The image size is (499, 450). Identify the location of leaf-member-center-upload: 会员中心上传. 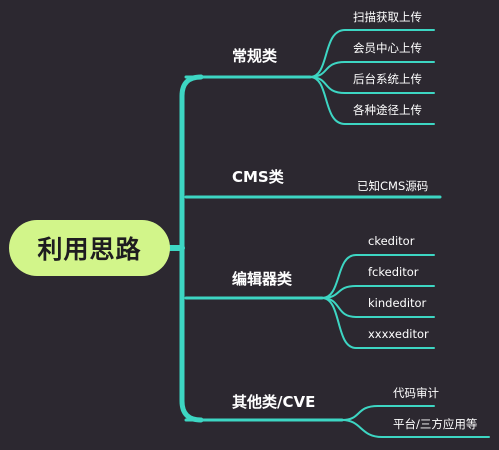
(387, 48).